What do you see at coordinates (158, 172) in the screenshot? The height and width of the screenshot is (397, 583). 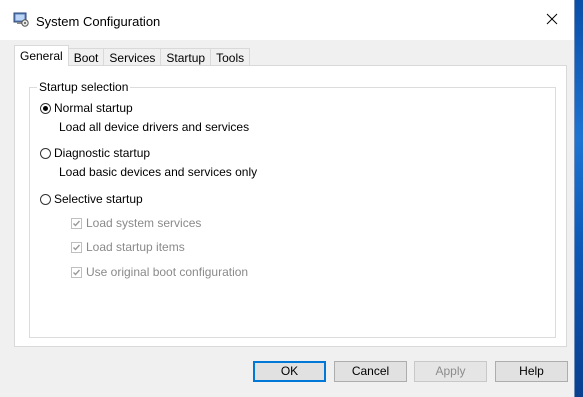 I see `diagnostic-startup-description: Load basic devices and services only` at bounding box center [158, 172].